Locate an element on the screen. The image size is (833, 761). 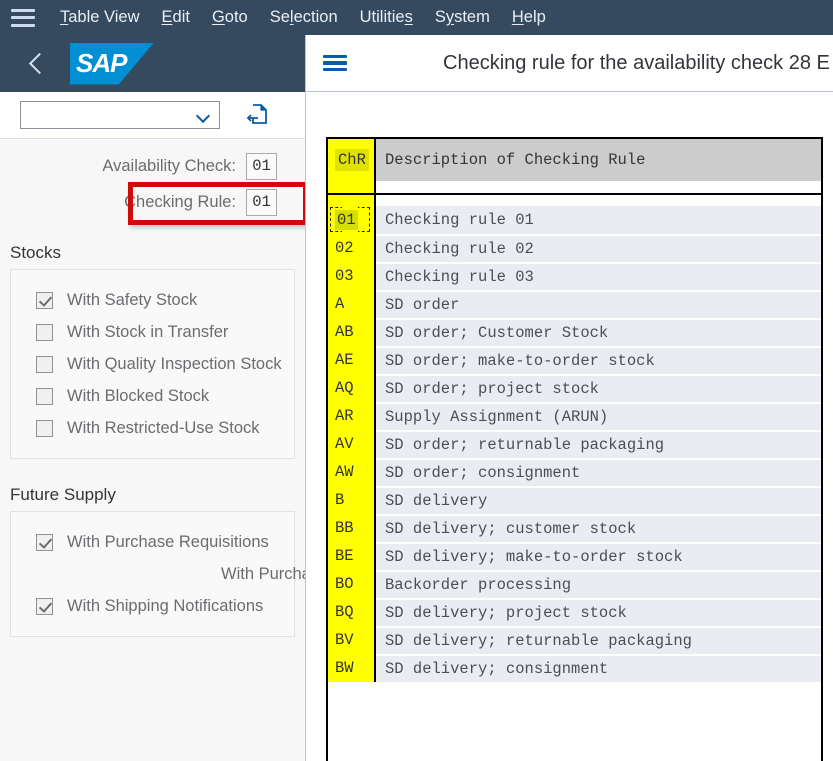
field-row-availability-check: Availability Check: 01 is located at coordinates (152, 166).